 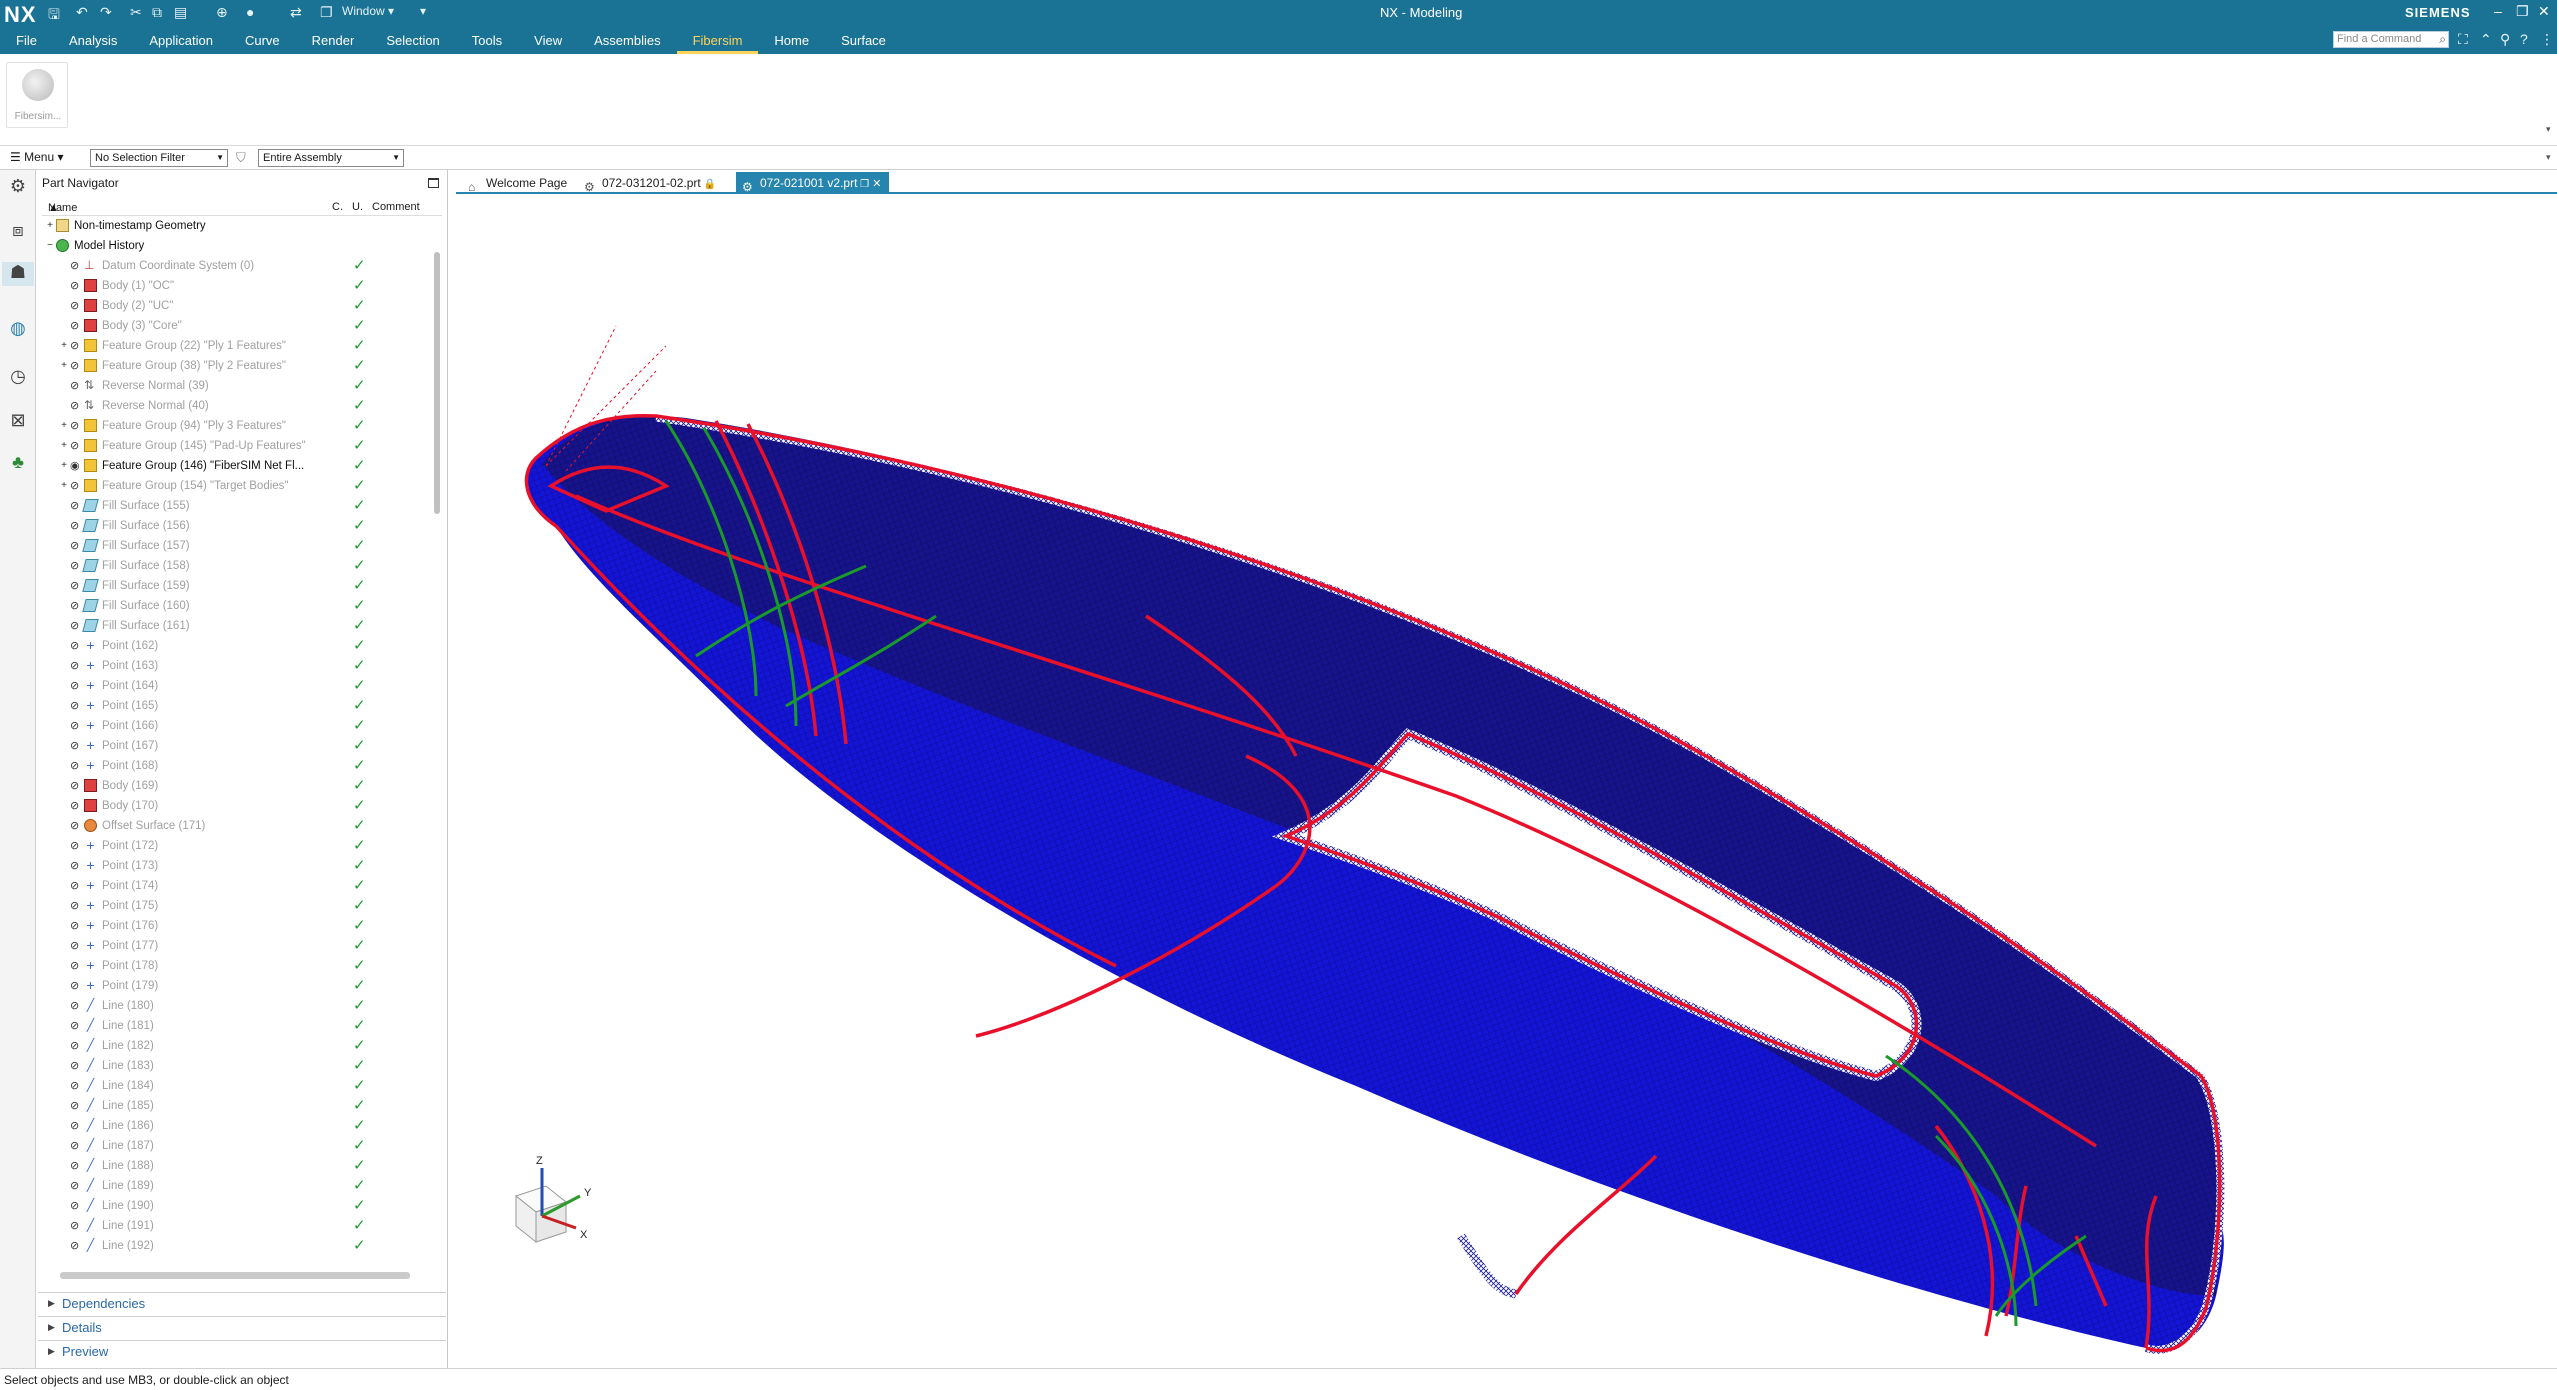 I want to click on assembly-navigator-icon: ⧈, so click(x=18, y=232).